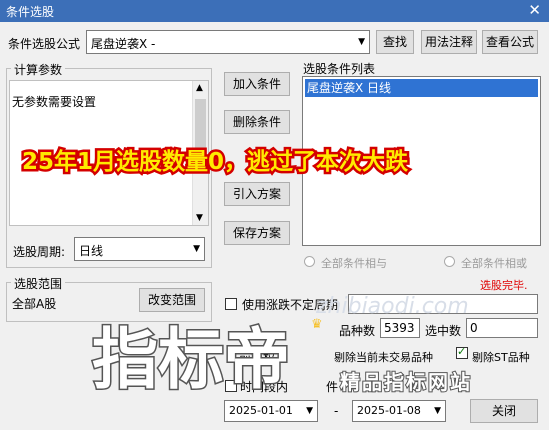 The image size is (549, 430). What do you see at coordinates (30, 12) in the screenshot?
I see `window-title: 条件选股` at bounding box center [30, 12].